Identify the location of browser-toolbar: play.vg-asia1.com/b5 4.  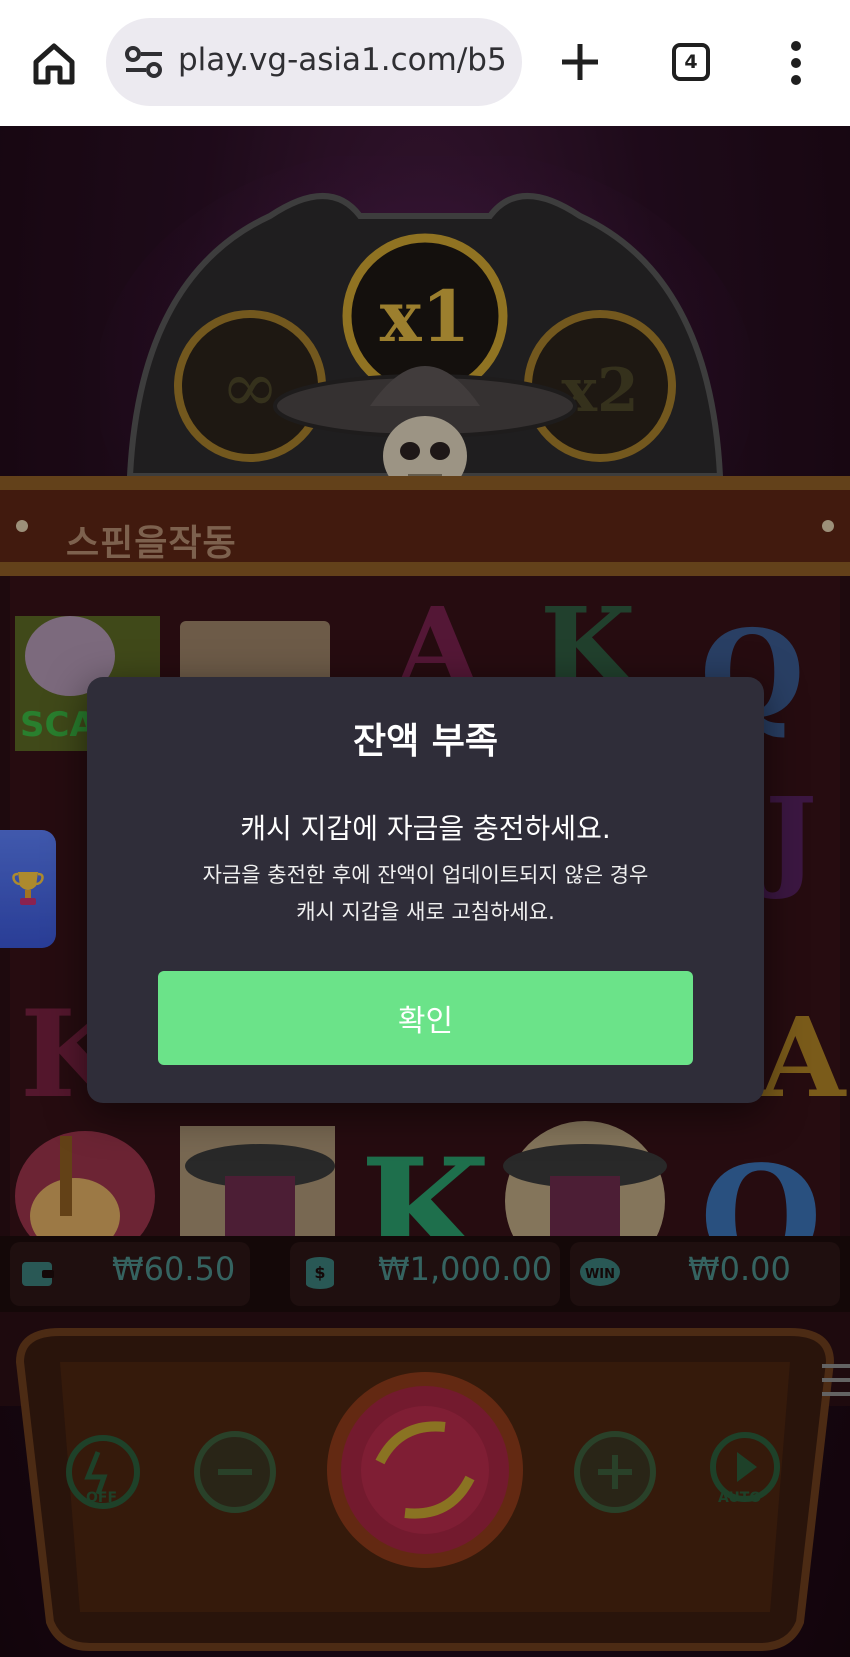
(425, 63).